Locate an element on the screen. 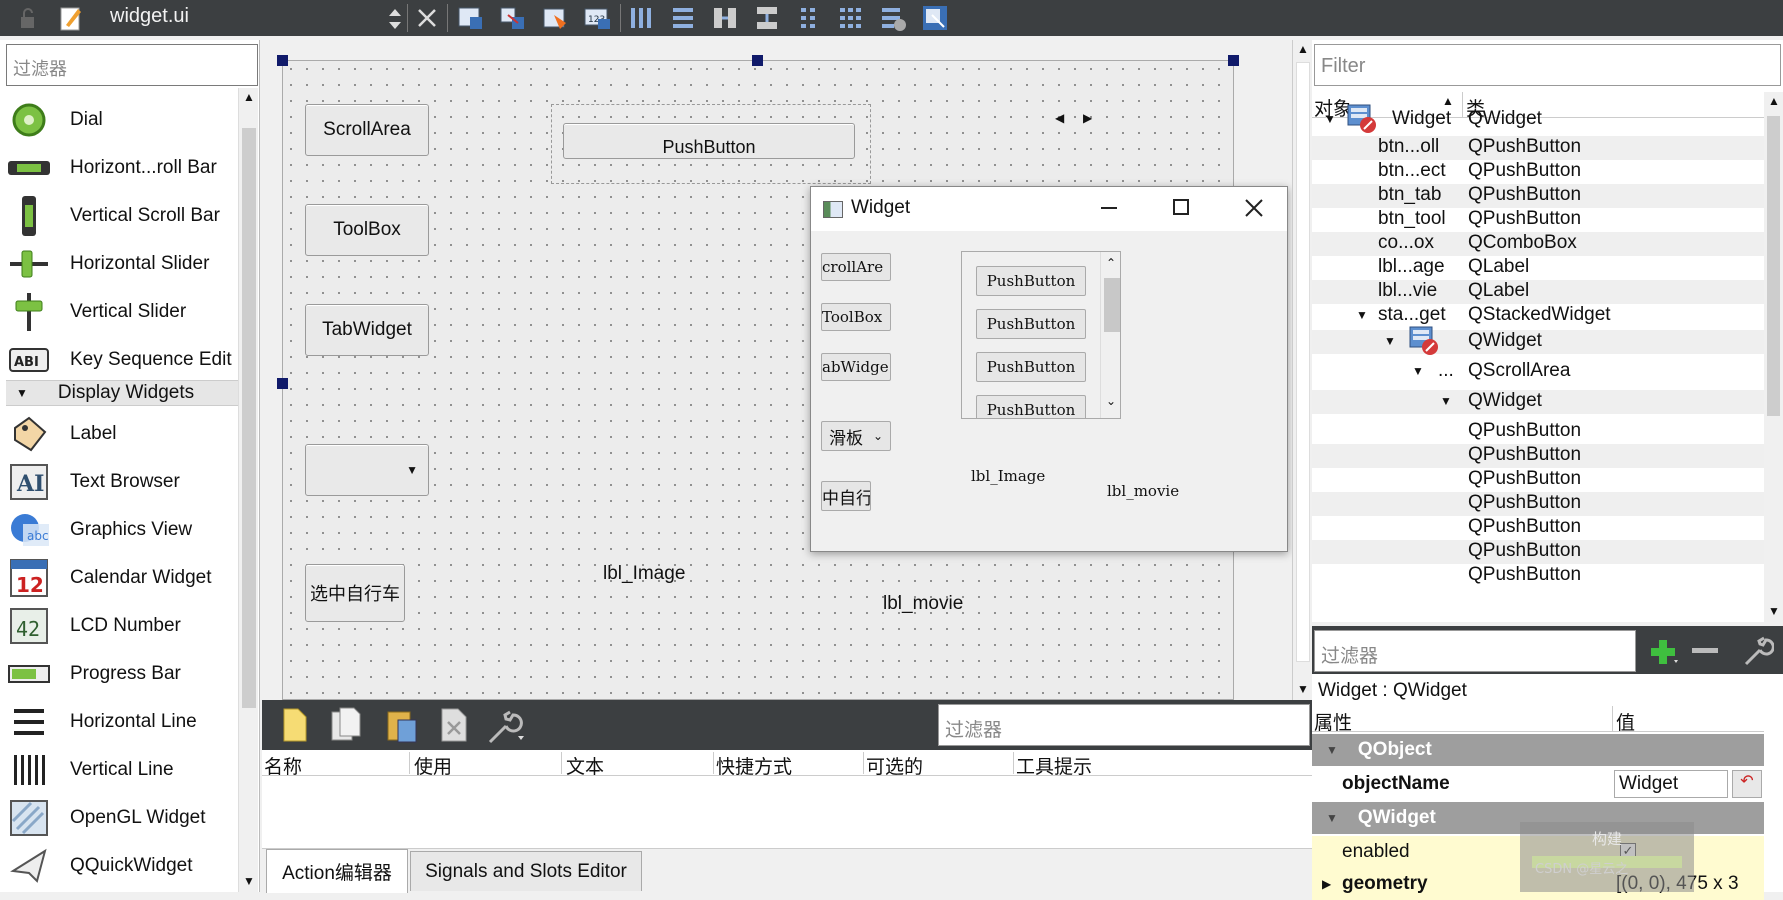  widget-item-vertical-line: Vertical Line is located at coordinates (122, 770).